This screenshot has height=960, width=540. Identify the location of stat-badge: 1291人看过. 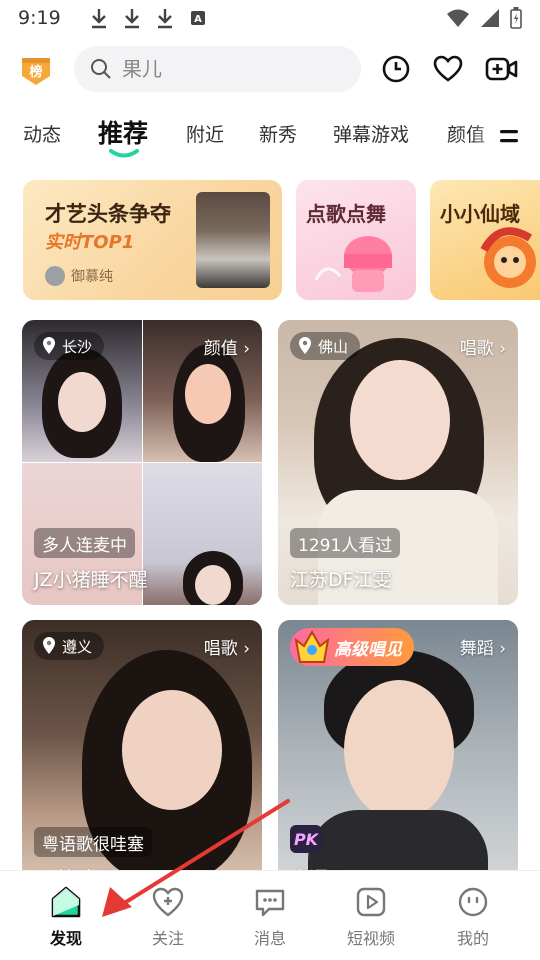
(345, 543).